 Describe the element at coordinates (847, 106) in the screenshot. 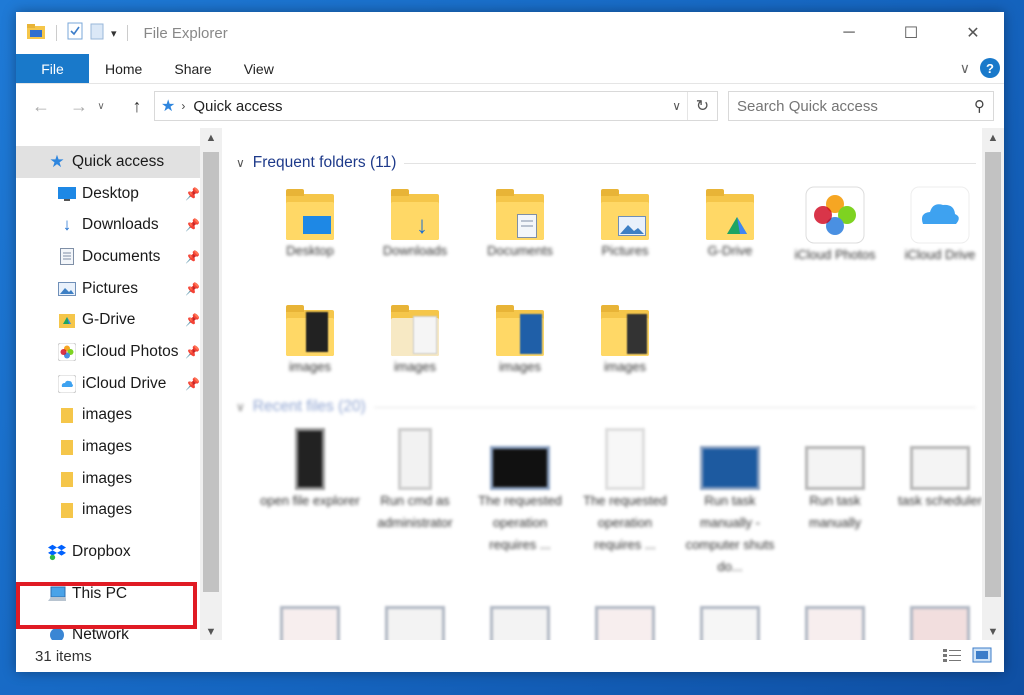

I see `search-input` at that location.